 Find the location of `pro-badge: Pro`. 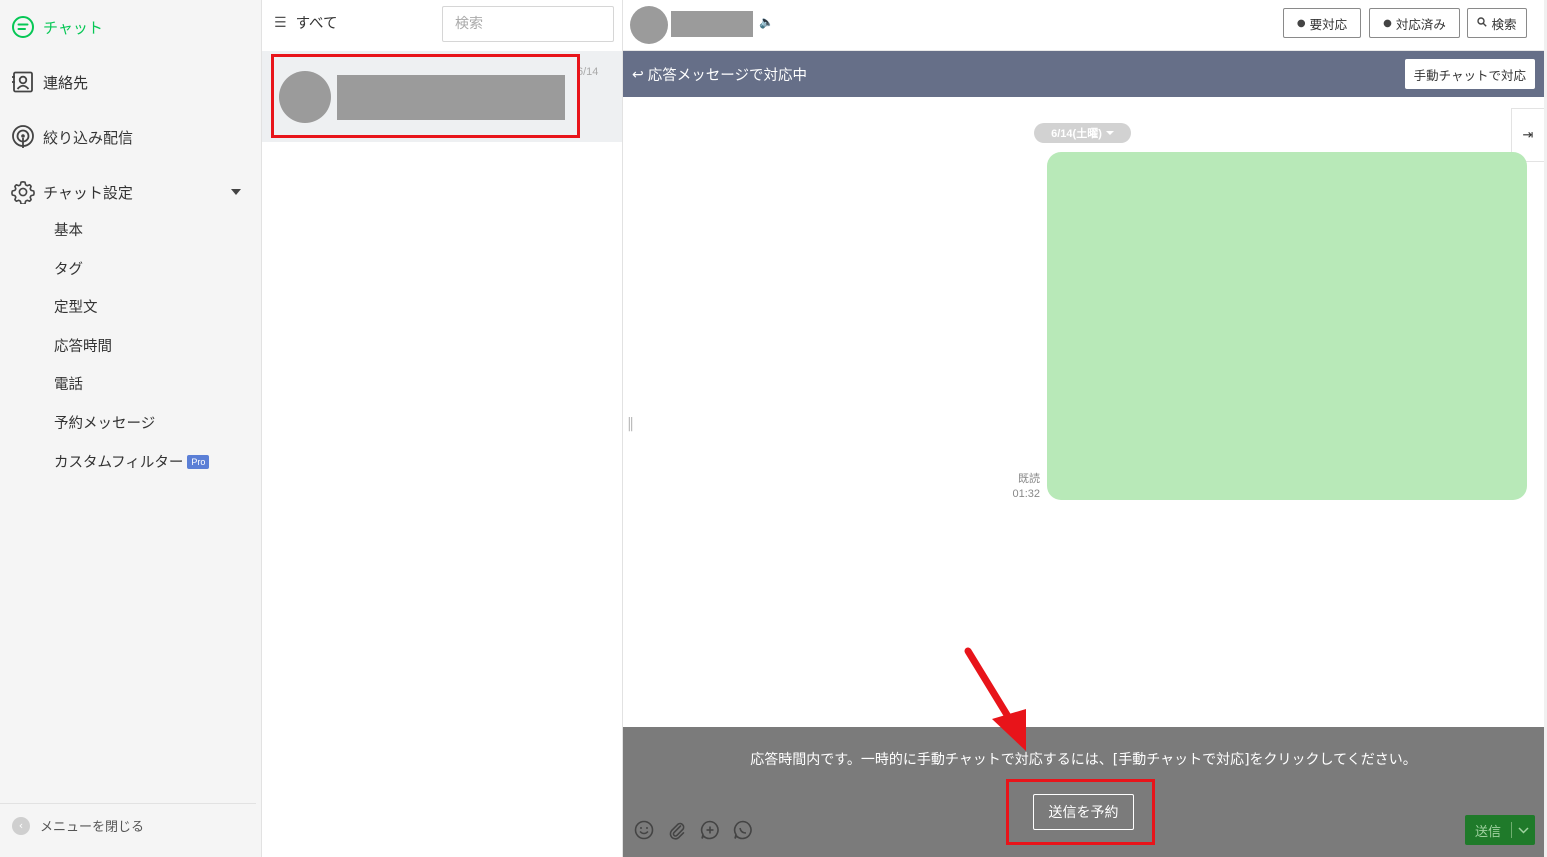

pro-badge: Pro is located at coordinates (198, 462).